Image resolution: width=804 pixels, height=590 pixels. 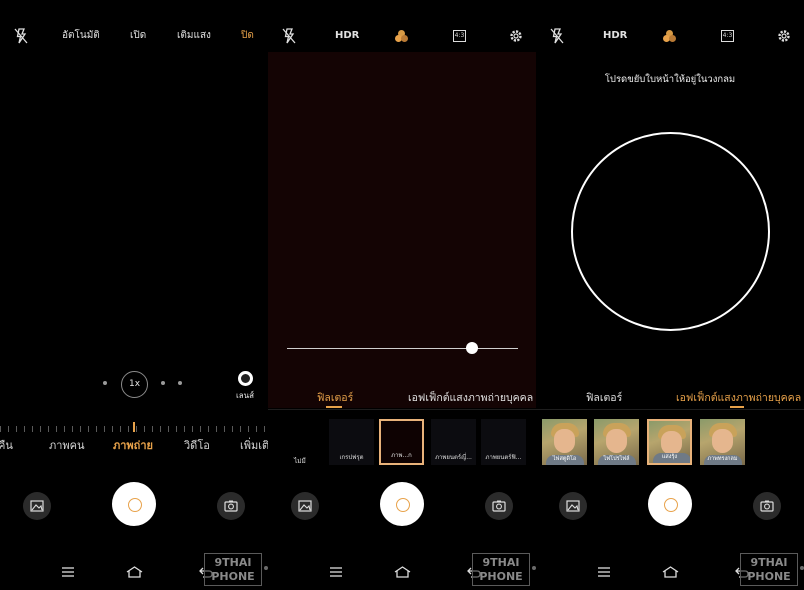 What do you see at coordinates (401, 455) in the screenshot?
I see `filter-label: ภาพ...ก` at bounding box center [401, 455].